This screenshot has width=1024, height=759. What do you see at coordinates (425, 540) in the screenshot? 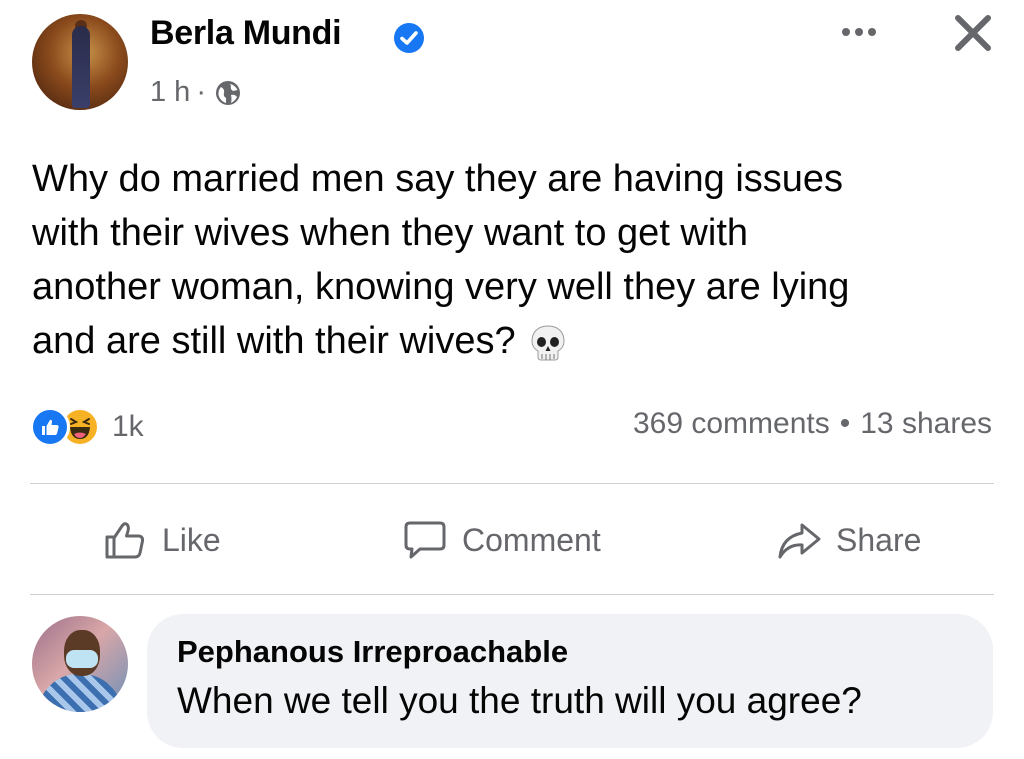
I see `comment-icon` at bounding box center [425, 540].